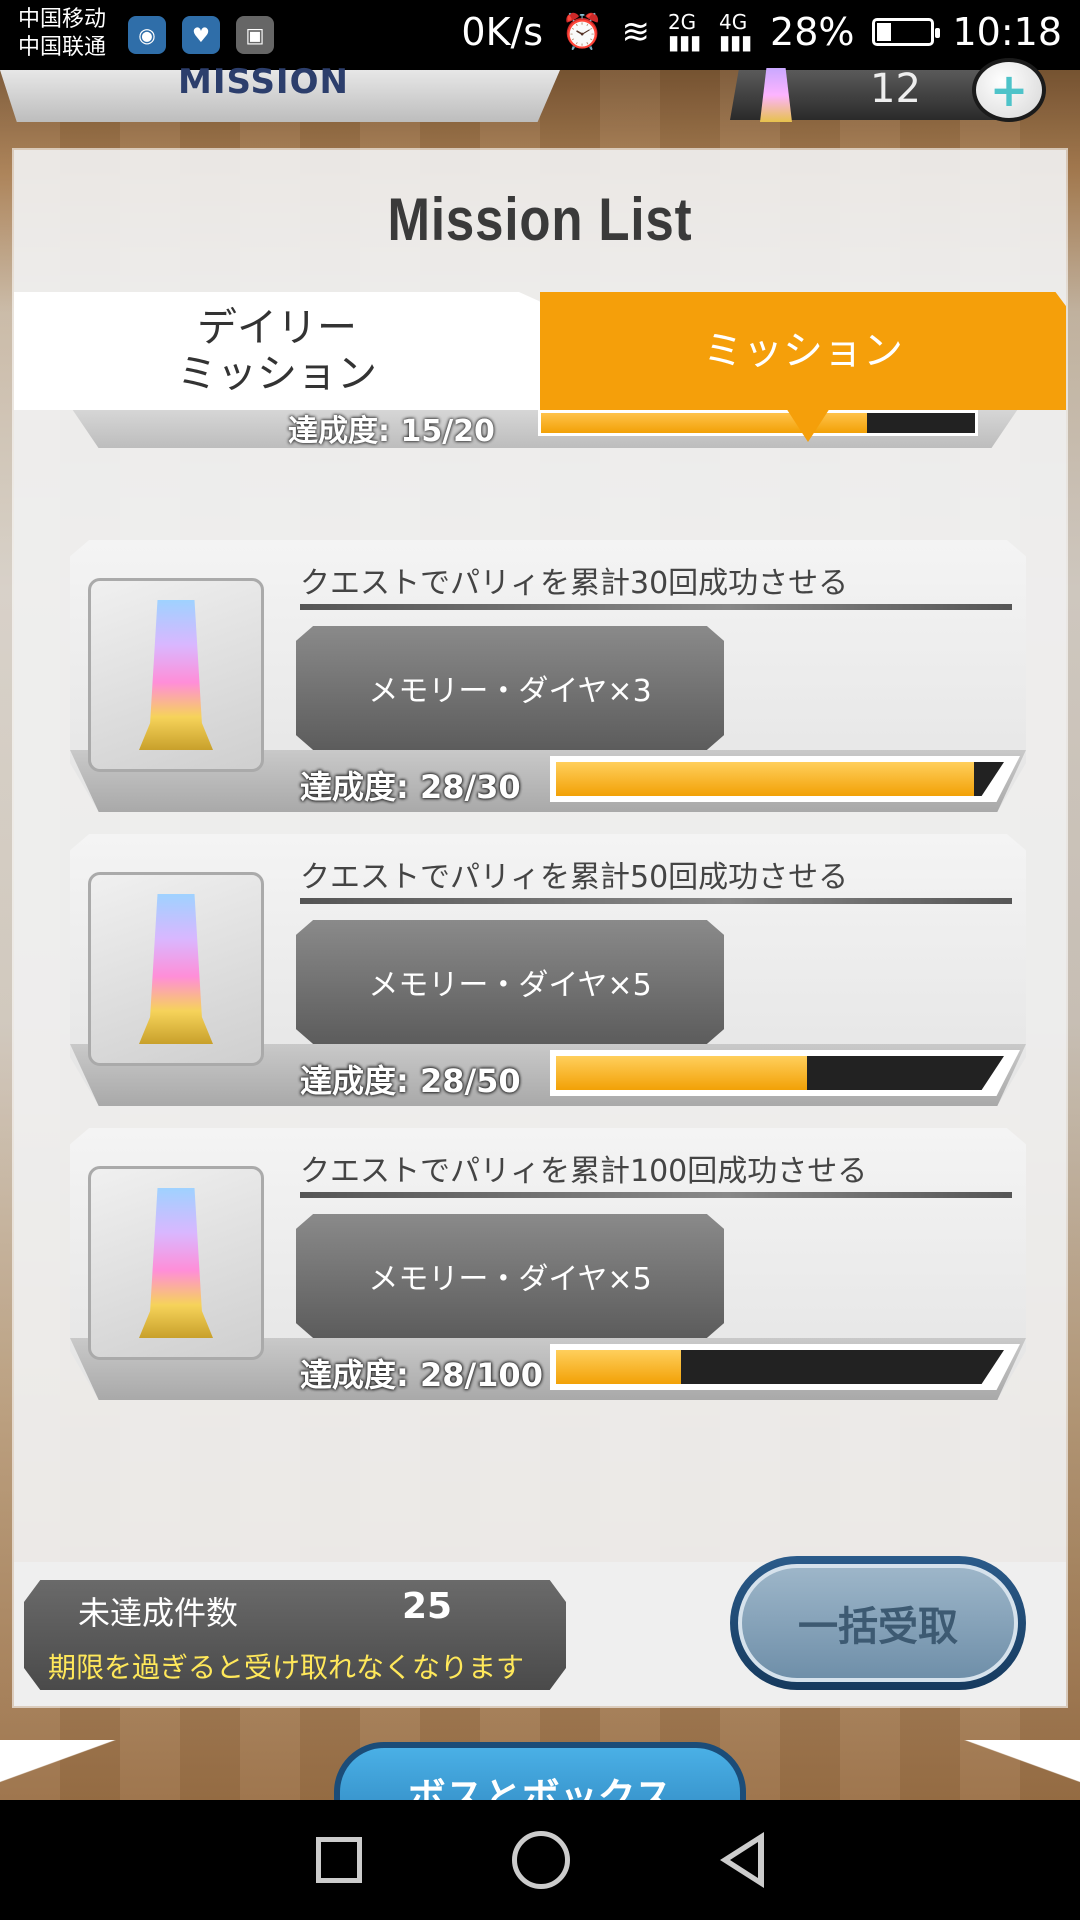 The image size is (1080, 1920). Describe the element at coordinates (540, 219) in the screenshot. I see `panel-title: Mission List` at that location.